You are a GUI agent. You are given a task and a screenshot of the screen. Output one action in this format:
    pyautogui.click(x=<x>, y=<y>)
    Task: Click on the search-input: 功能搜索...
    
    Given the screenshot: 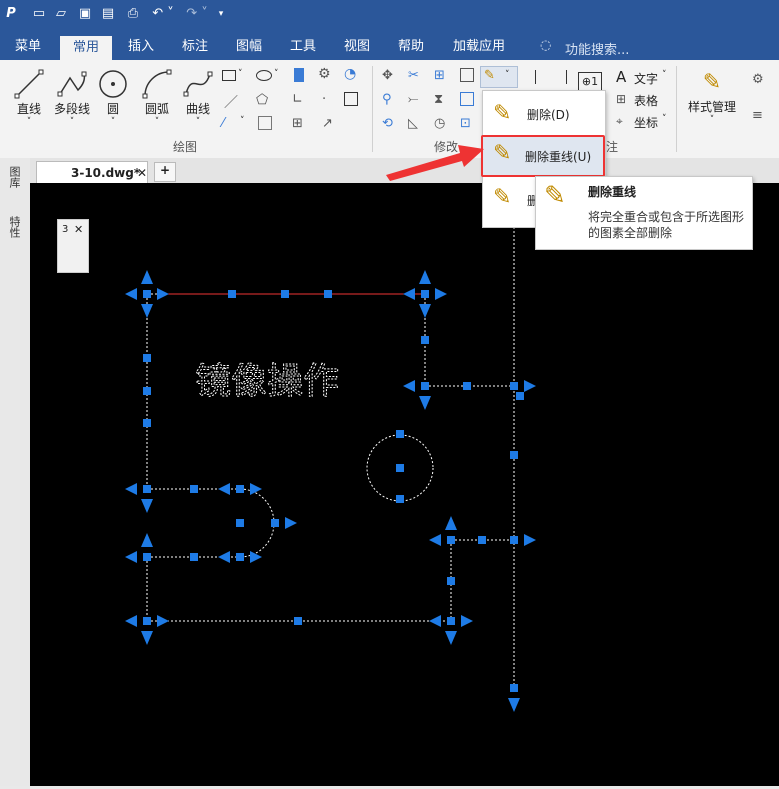 What is the action you would take?
    pyautogui.click(x=597, y=48)
    